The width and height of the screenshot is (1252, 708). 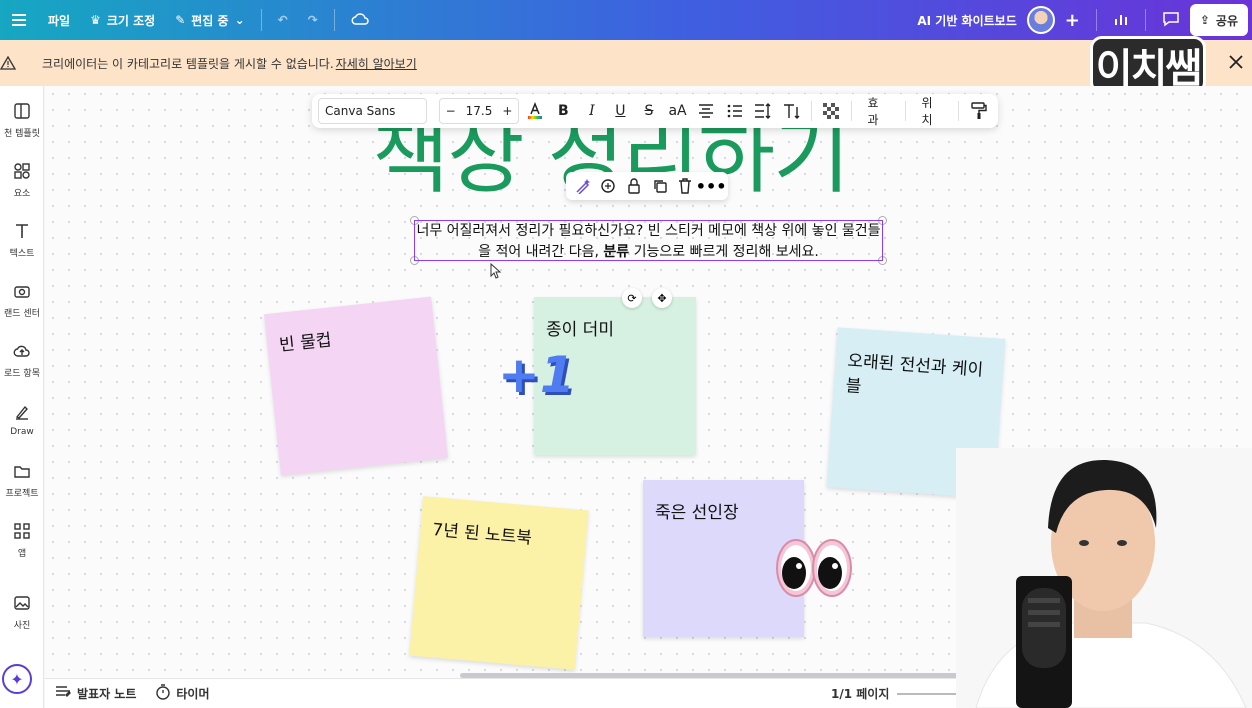 I want to click on format-painter-button, so click(x=978, y=111).